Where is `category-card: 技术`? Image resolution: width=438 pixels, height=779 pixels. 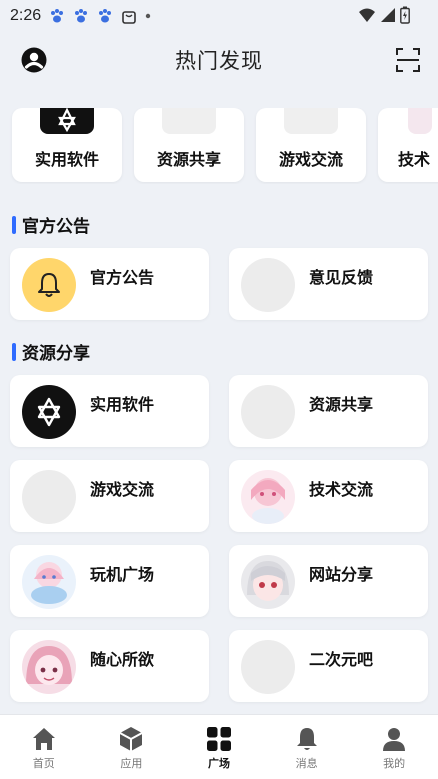 category-card: 技术 is located at coordinates (408, 145).